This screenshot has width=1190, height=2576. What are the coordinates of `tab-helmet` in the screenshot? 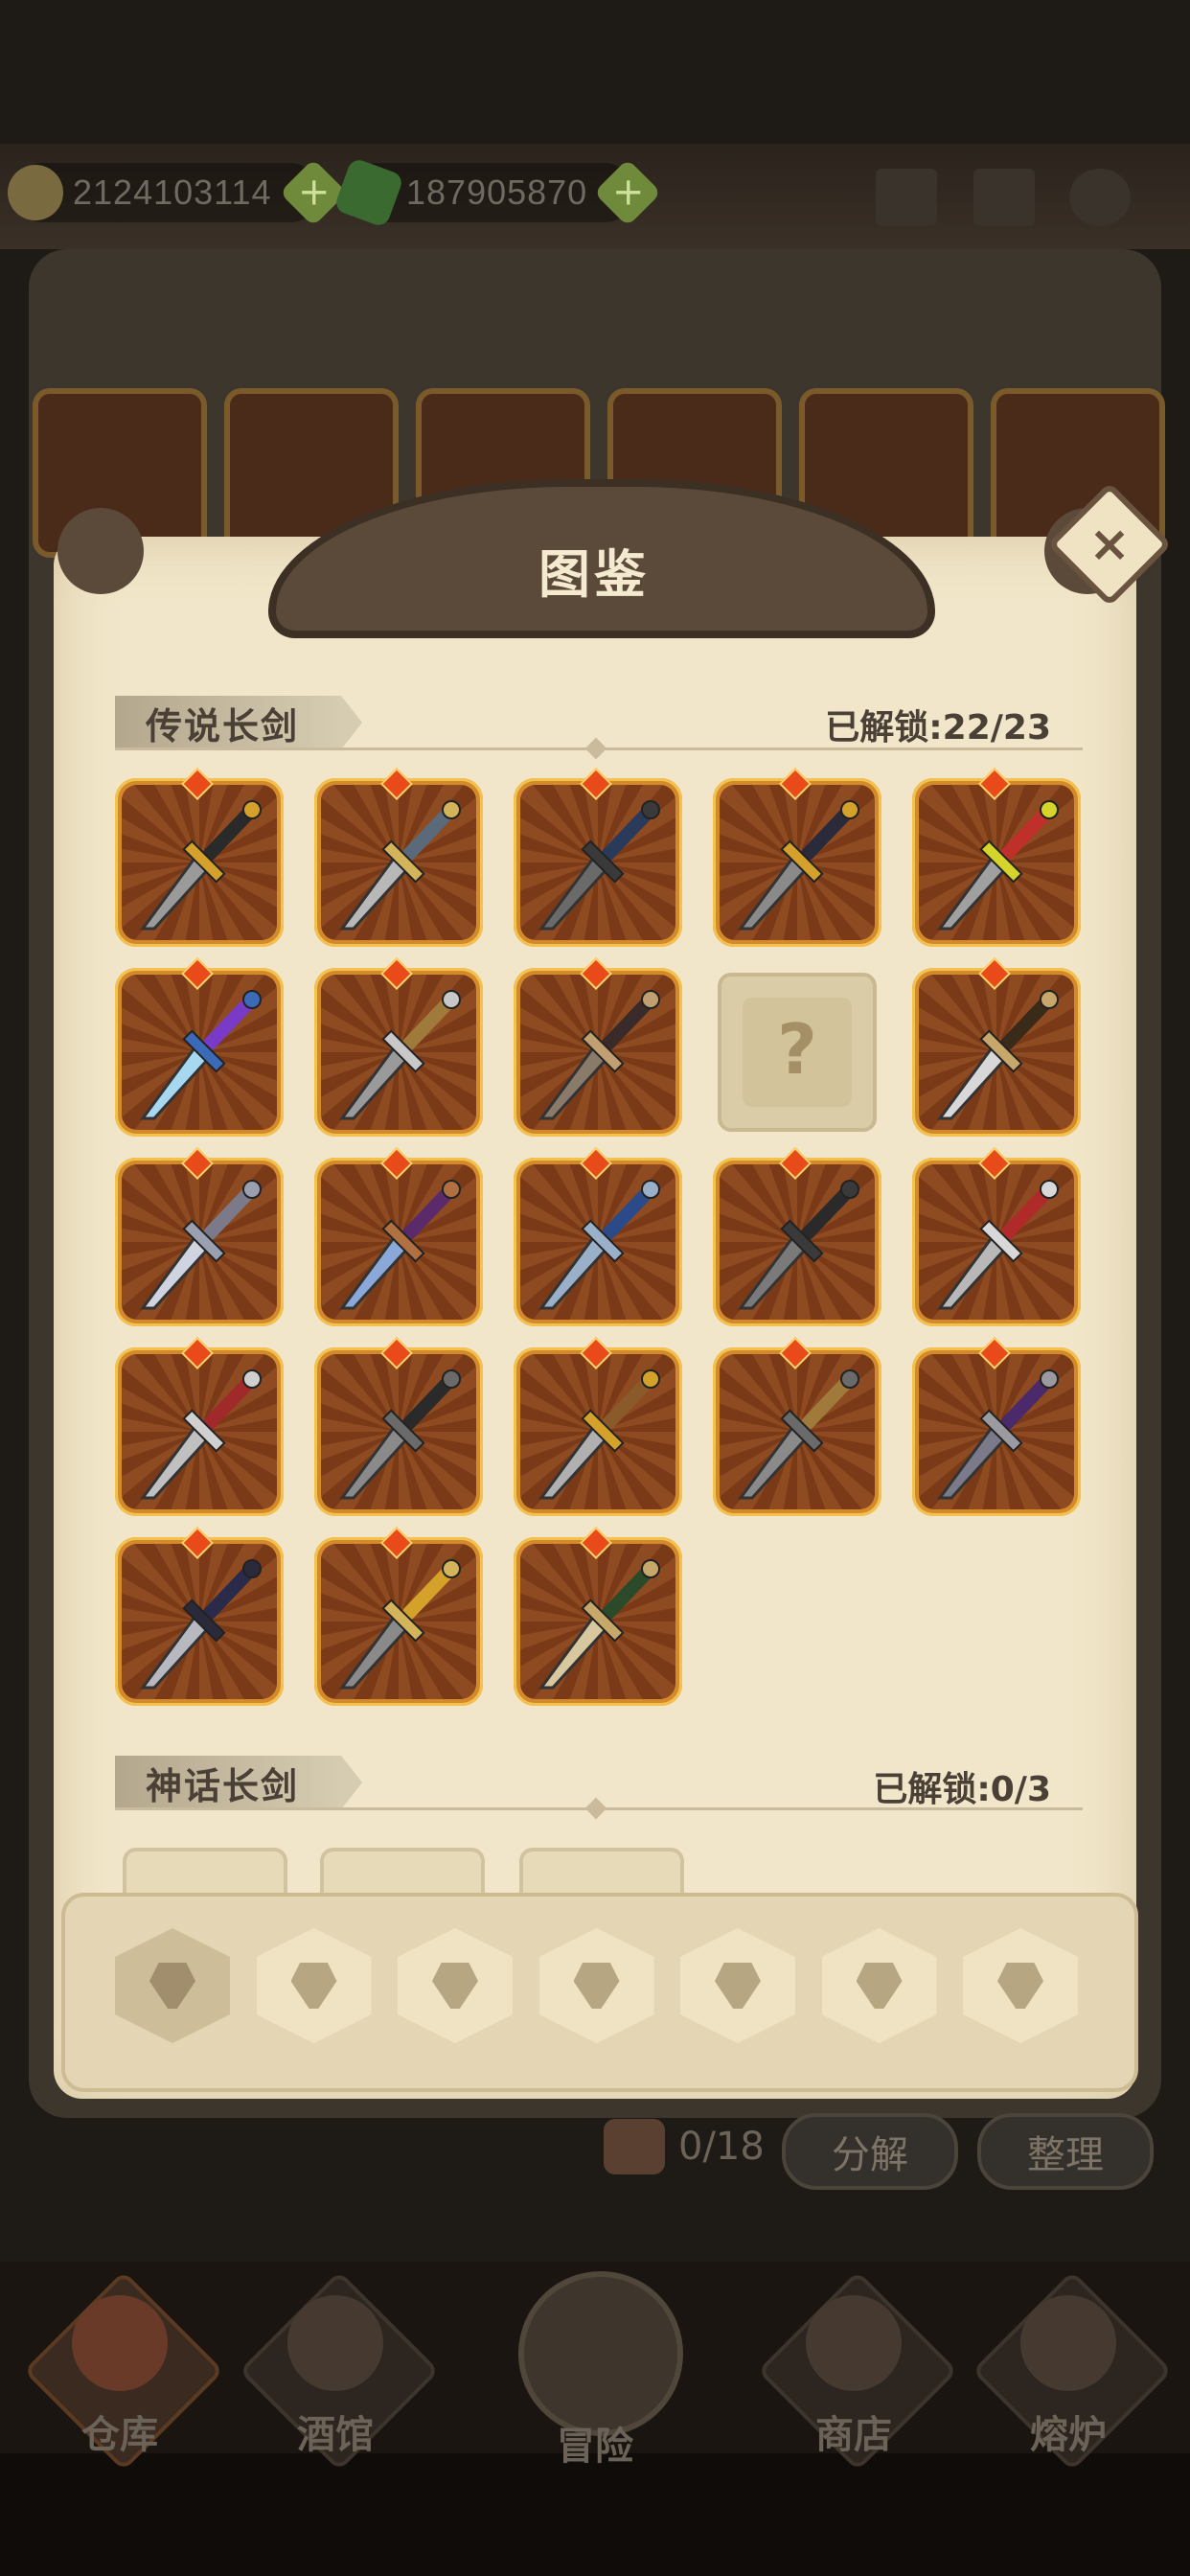 It's located at (879, 1985).